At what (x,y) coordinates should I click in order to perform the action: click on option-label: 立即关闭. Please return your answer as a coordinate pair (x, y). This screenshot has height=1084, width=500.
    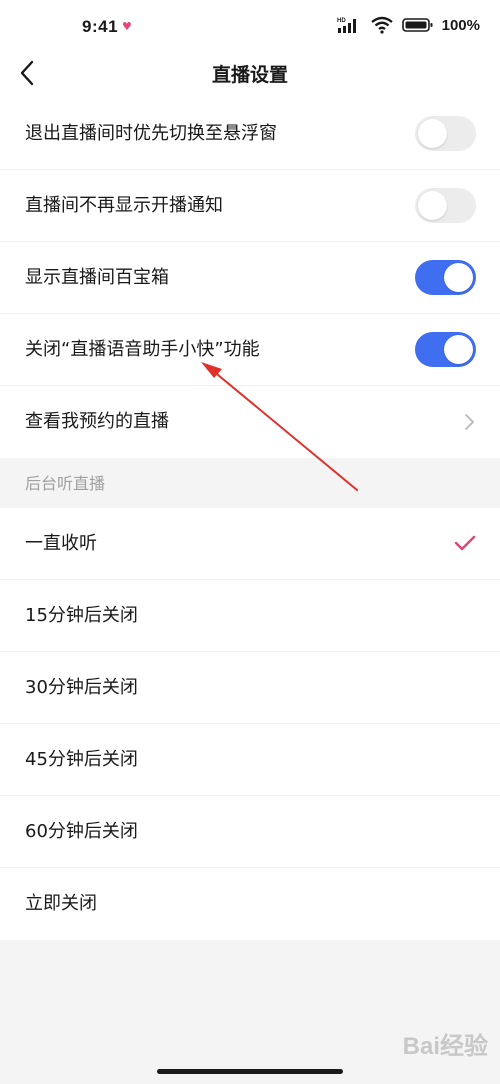
    Looking at the image, I should click on (61, 903).